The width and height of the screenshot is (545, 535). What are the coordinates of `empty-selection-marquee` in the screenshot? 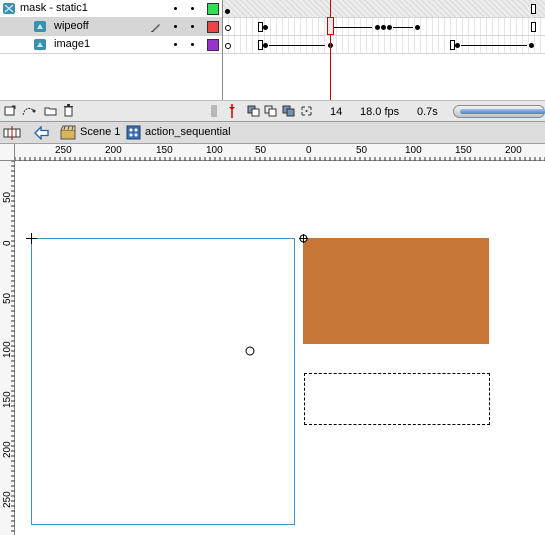 It's located at (397, 399).